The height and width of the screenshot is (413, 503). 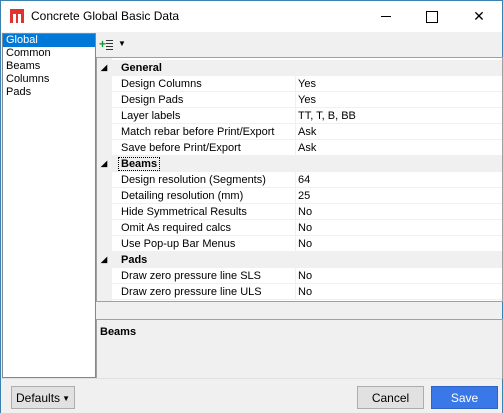 I want to click on toolbar: + ▼, so click(x=298, y=45).